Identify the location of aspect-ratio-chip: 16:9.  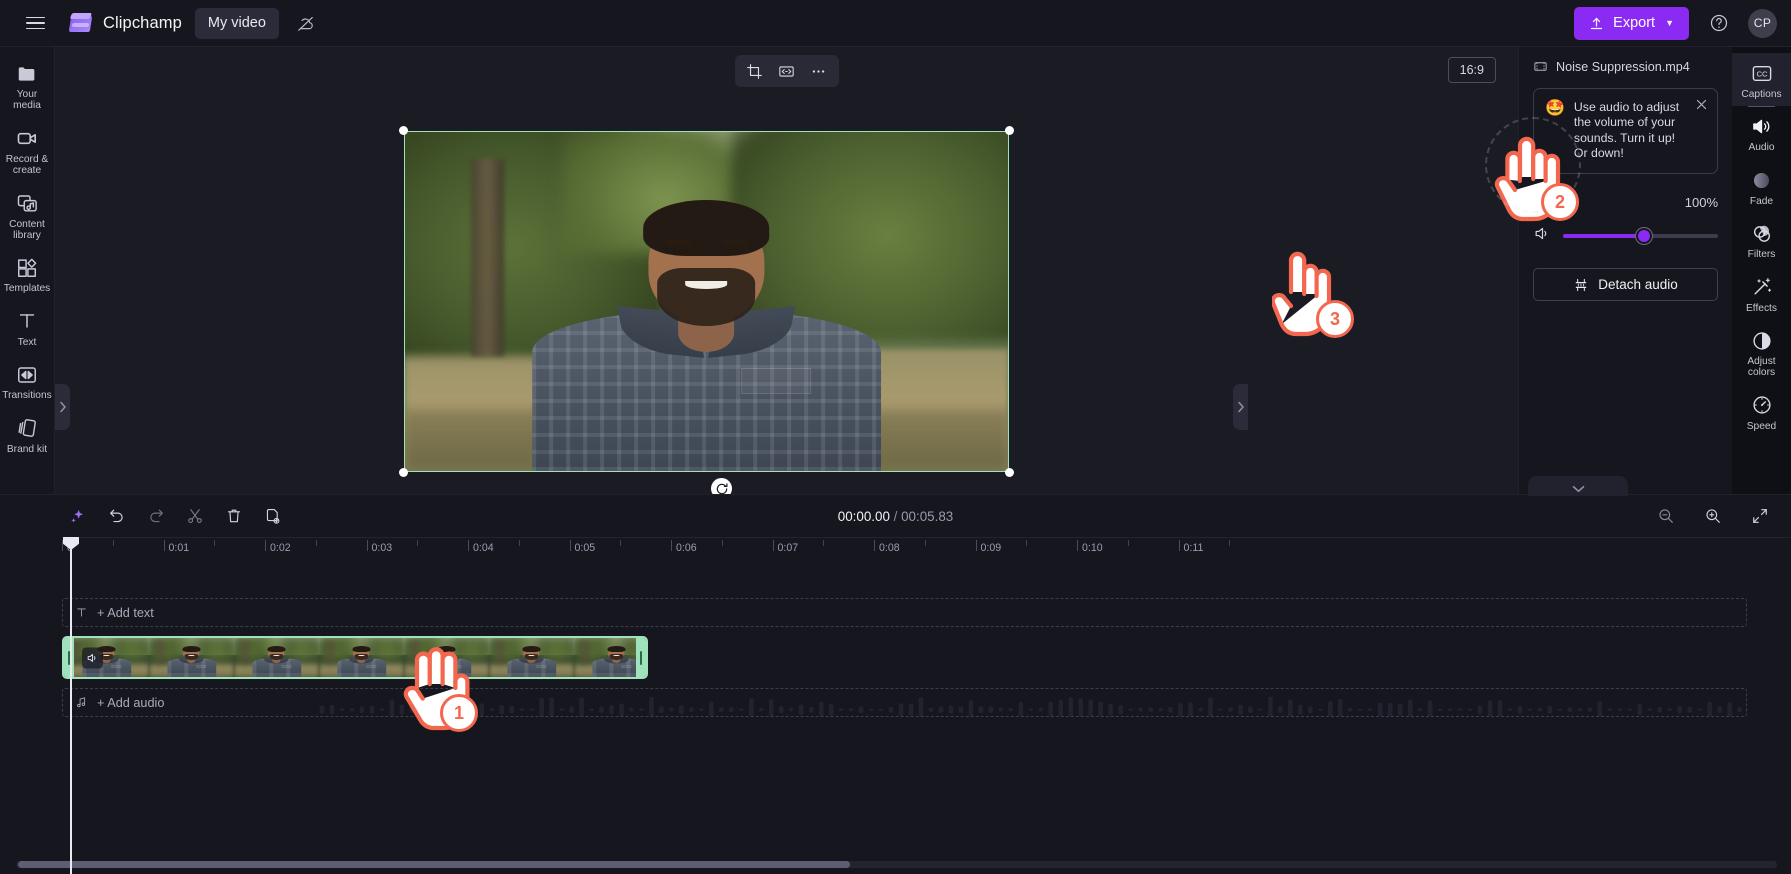
(1471, 70).